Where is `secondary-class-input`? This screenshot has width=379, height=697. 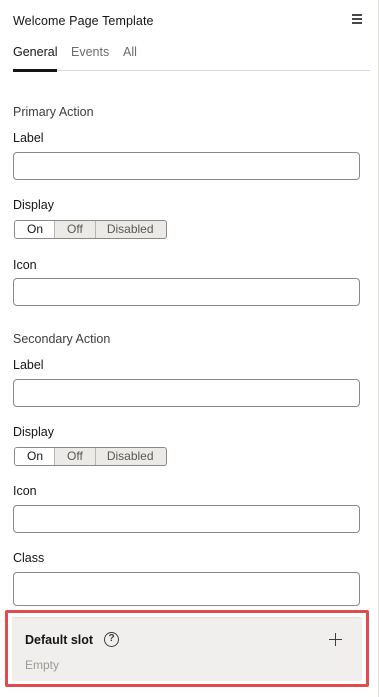 secondary-class-input is located at coordinates (186, 589).